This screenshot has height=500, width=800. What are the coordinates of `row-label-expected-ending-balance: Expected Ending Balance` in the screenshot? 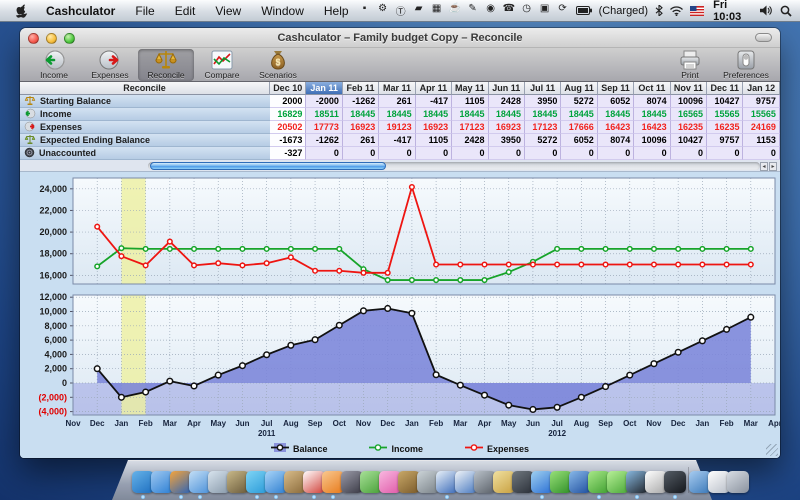 It's located at (145, 140).